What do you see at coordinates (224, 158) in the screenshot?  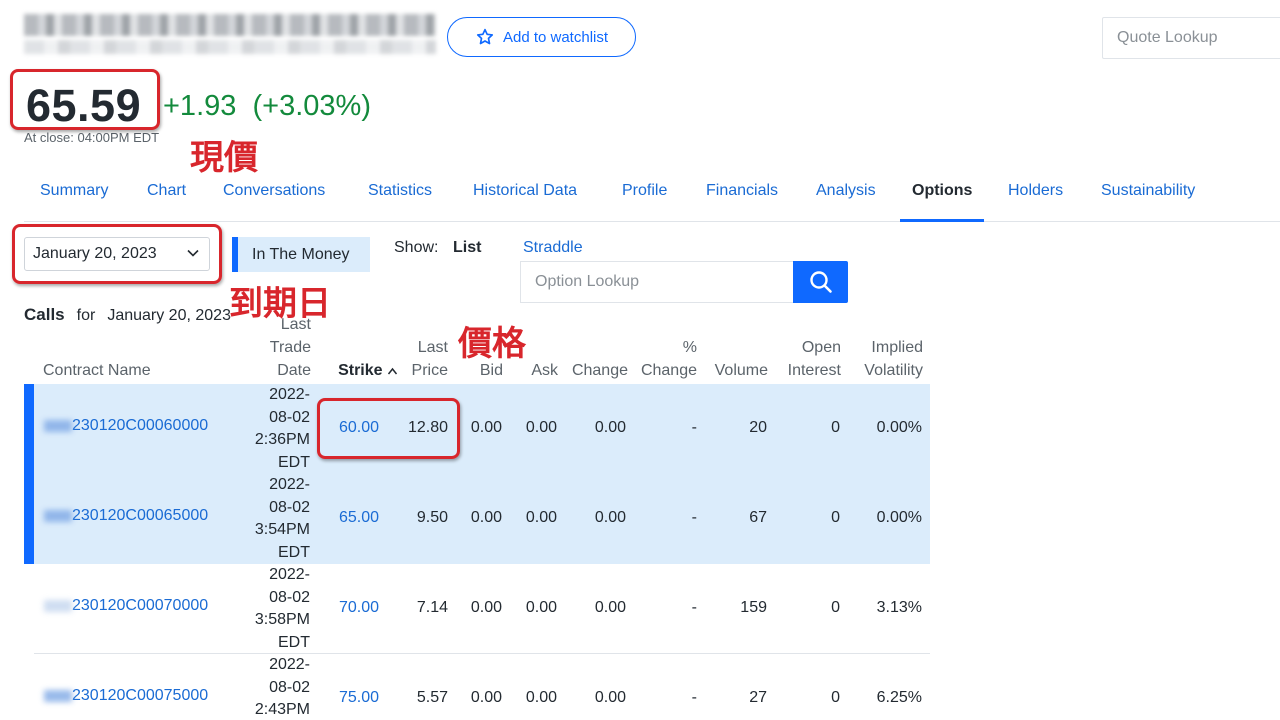 I see `annotation-label-price: 現價` at bounding box center [224, 158].